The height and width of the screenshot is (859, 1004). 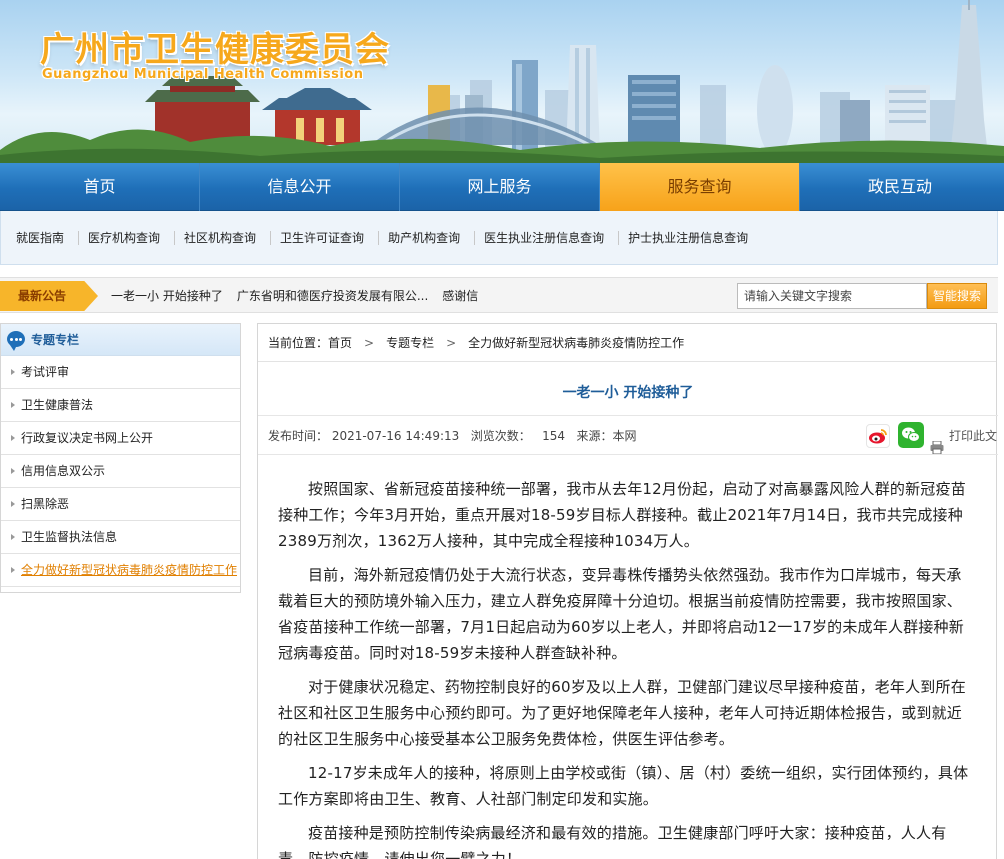 What do you see at coordinates (832, 296) in the screenshot?
I see `search-input` at bounding box center [832, 296].